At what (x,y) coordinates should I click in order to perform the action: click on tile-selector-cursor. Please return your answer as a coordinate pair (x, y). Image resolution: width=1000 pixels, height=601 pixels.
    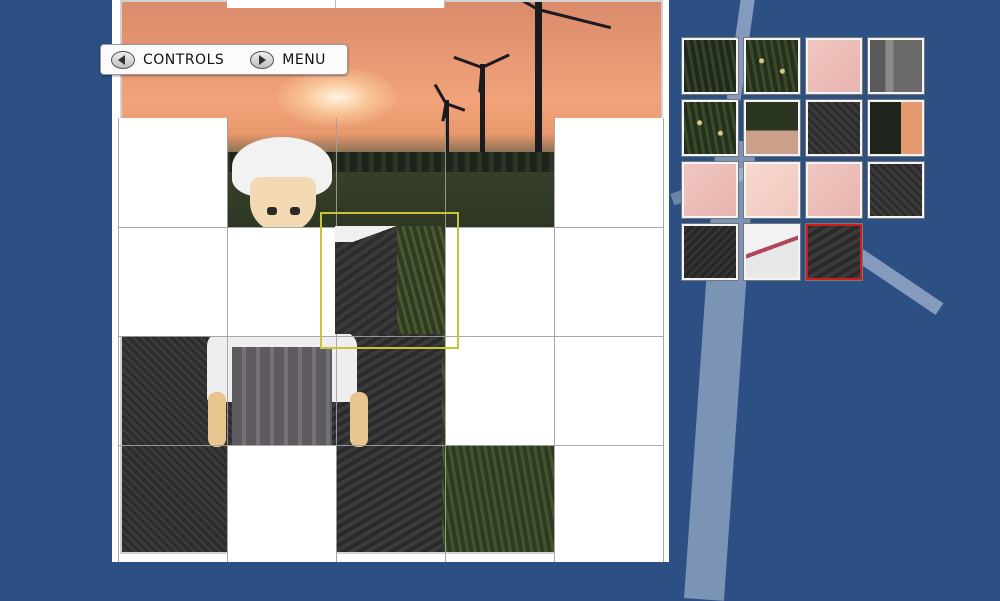
    Looking at the image, I should click on (389, 280).